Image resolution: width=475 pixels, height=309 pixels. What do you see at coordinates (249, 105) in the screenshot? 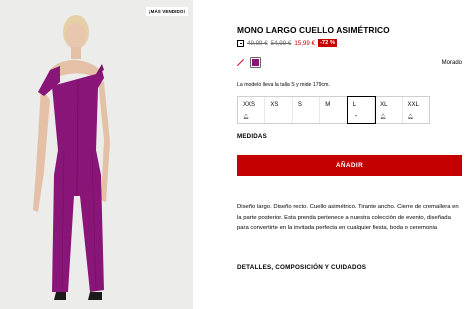
I see `size-label: XXS` at bounding box center [249, 105].